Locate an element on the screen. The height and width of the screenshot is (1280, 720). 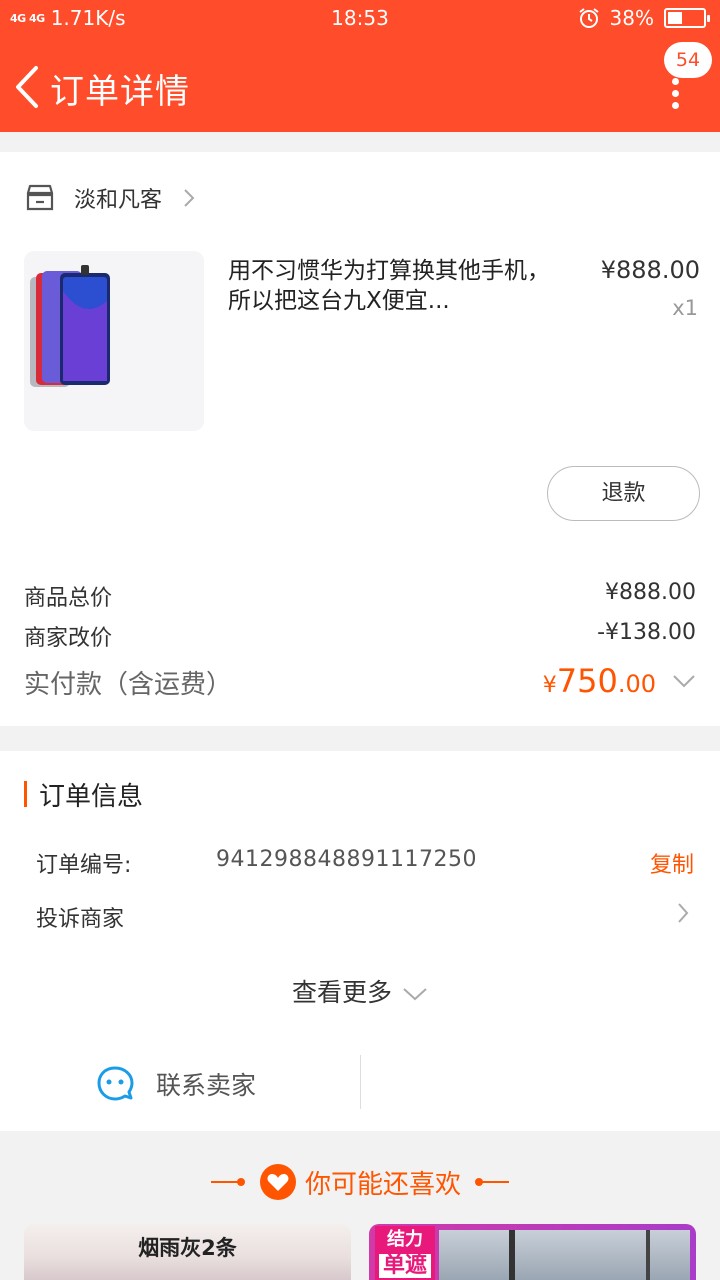
battery-icon is located at coordinates (687, 18).